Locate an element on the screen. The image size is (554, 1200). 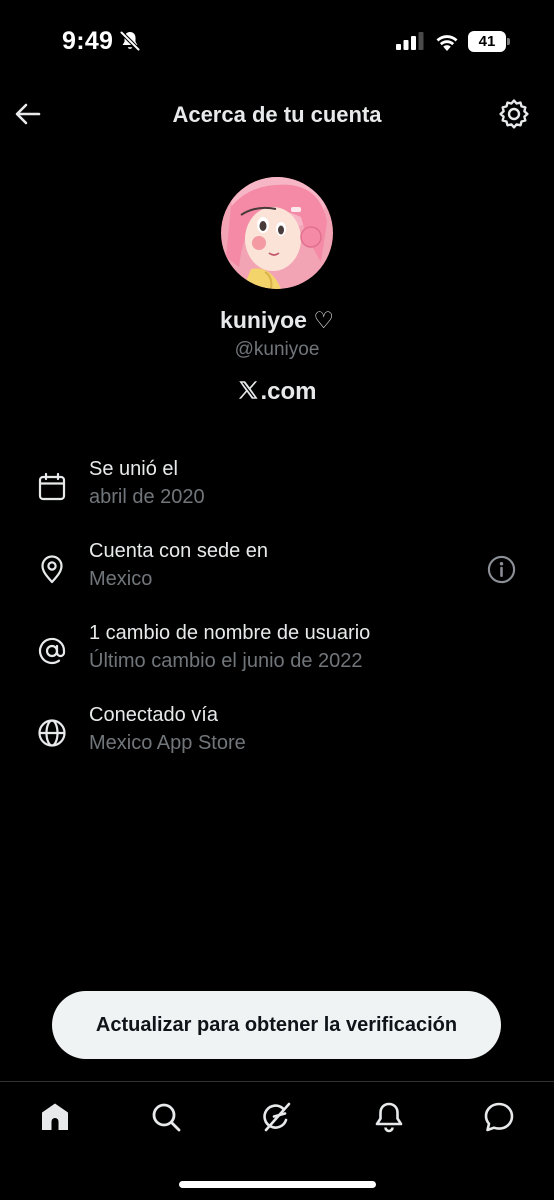
x-logo-icon is located at coordinates (249, 390).